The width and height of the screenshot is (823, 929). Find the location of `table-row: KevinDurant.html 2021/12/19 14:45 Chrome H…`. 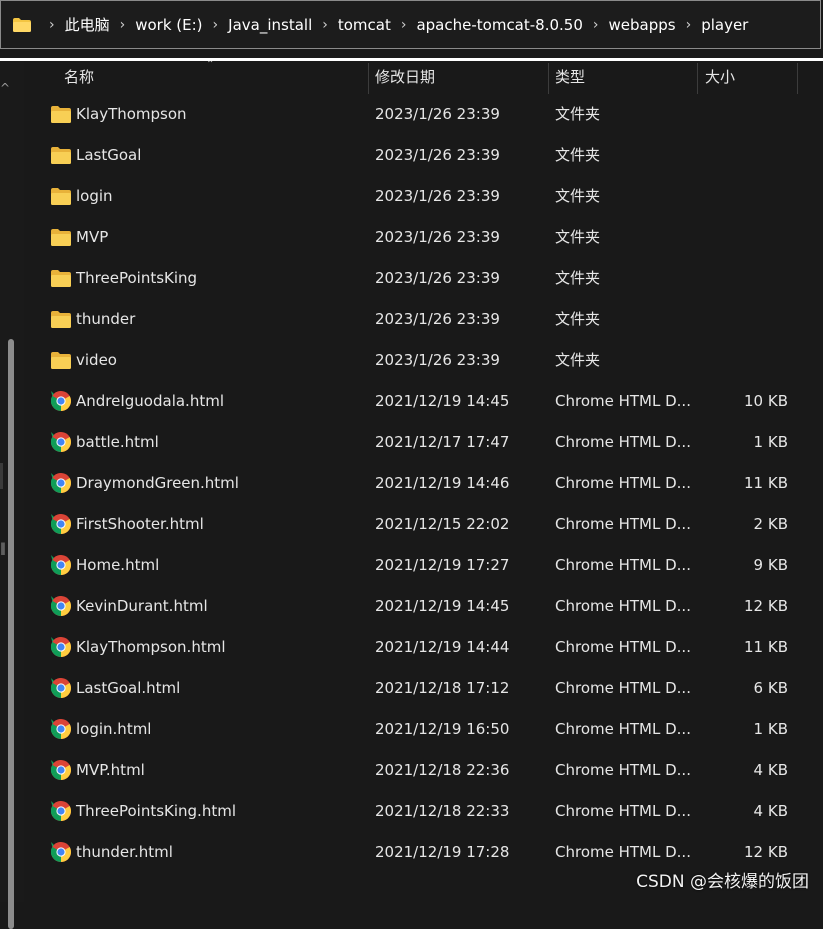

table-row: KevinDurant.html 2021/12/19 14:45 Chrome H… is located at coordinates (423, 606).